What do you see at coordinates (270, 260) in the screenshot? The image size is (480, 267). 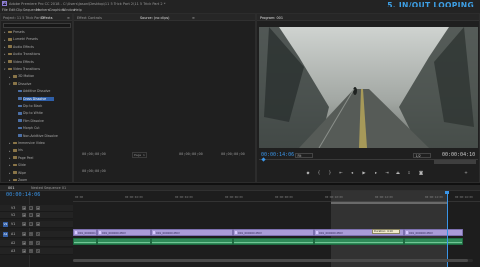 I see `timeline-scrollbar-thumb` at bounding box center [270, 260].